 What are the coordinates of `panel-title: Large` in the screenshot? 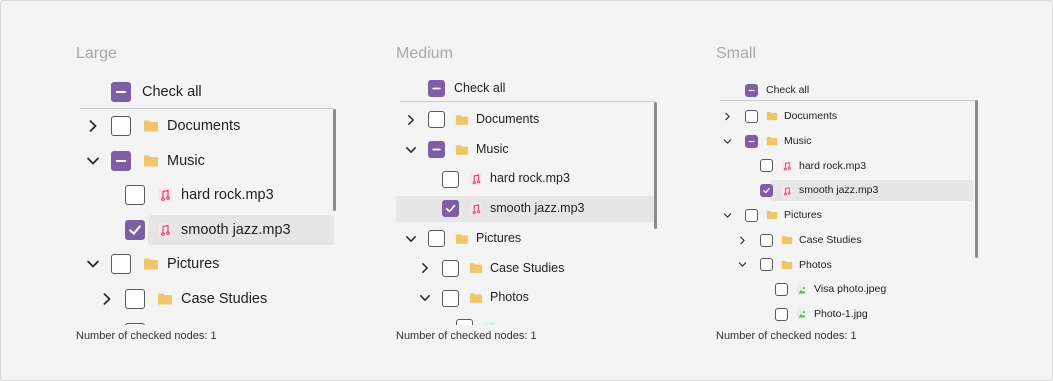 It's located at (96, 53).